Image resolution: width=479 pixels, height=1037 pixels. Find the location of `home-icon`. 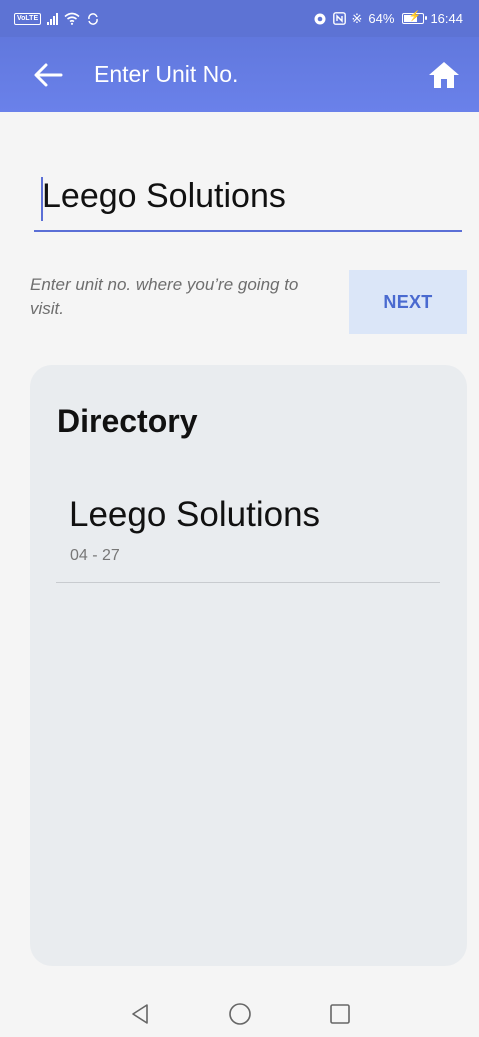

home-icon is located at coordinates (444, 74).